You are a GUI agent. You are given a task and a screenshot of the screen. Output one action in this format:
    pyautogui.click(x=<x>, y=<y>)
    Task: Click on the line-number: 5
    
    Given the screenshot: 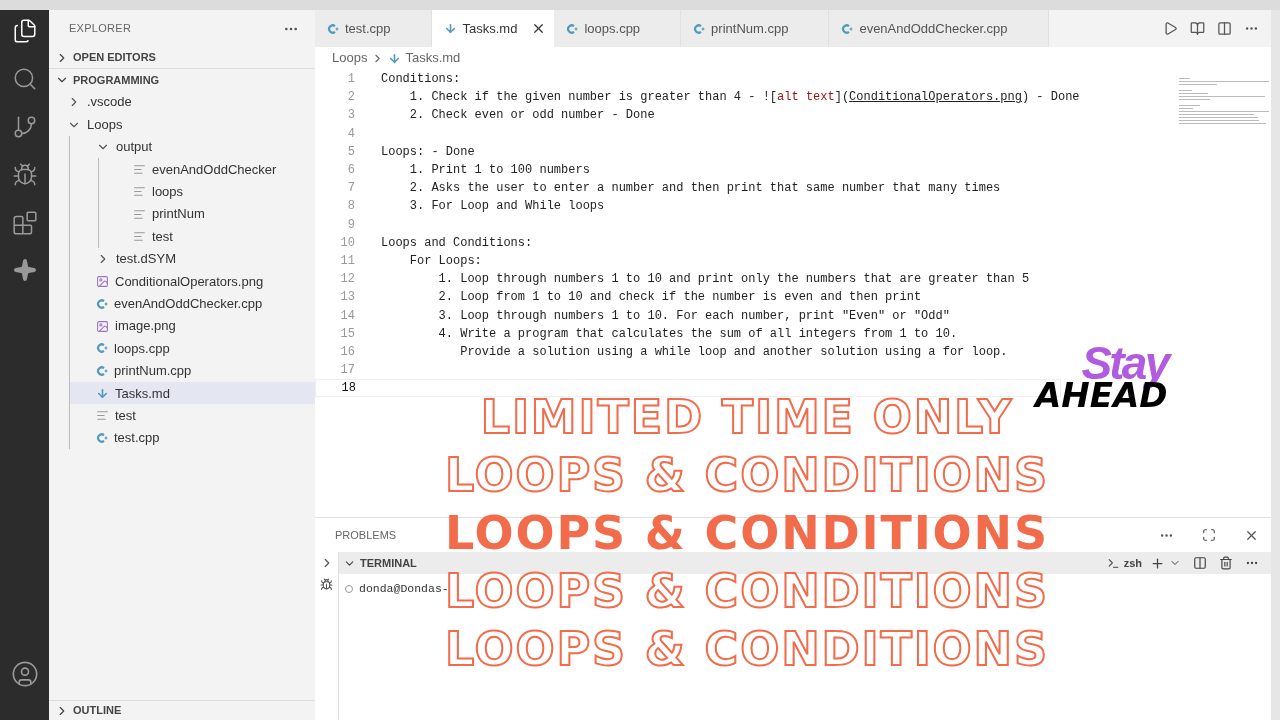 What is the action you would take?
    pyautogui.click(x=350, y=152)
    